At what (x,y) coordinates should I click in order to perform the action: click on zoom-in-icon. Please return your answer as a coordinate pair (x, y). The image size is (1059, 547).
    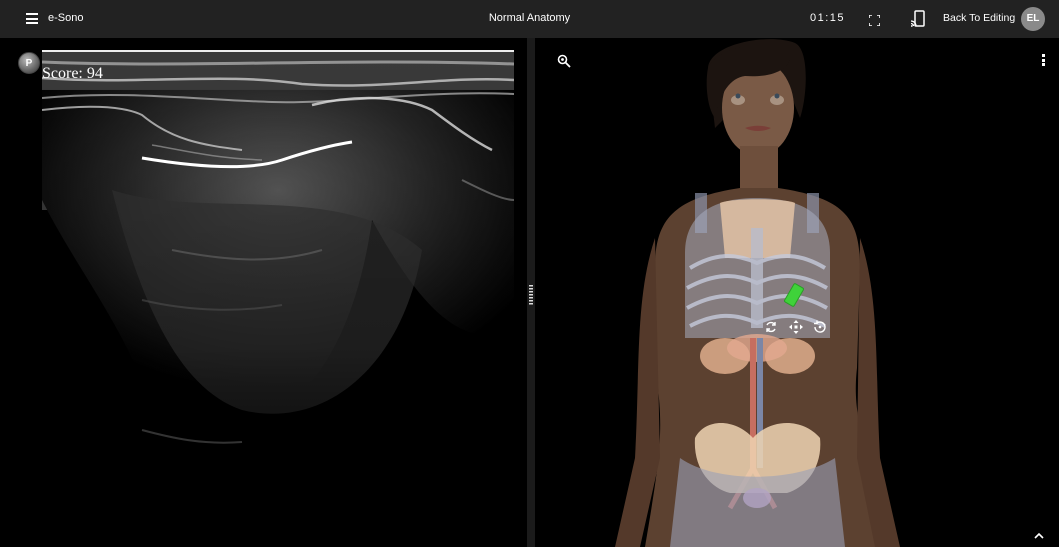
    Looking at the image, I should click on (564, 61).